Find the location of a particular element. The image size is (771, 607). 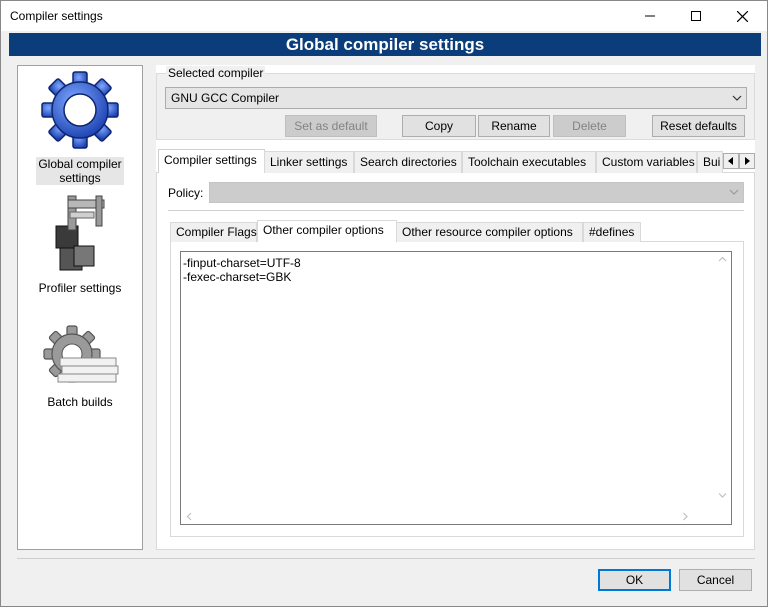

chevron-left-icon is located at coordinates (730, 161).